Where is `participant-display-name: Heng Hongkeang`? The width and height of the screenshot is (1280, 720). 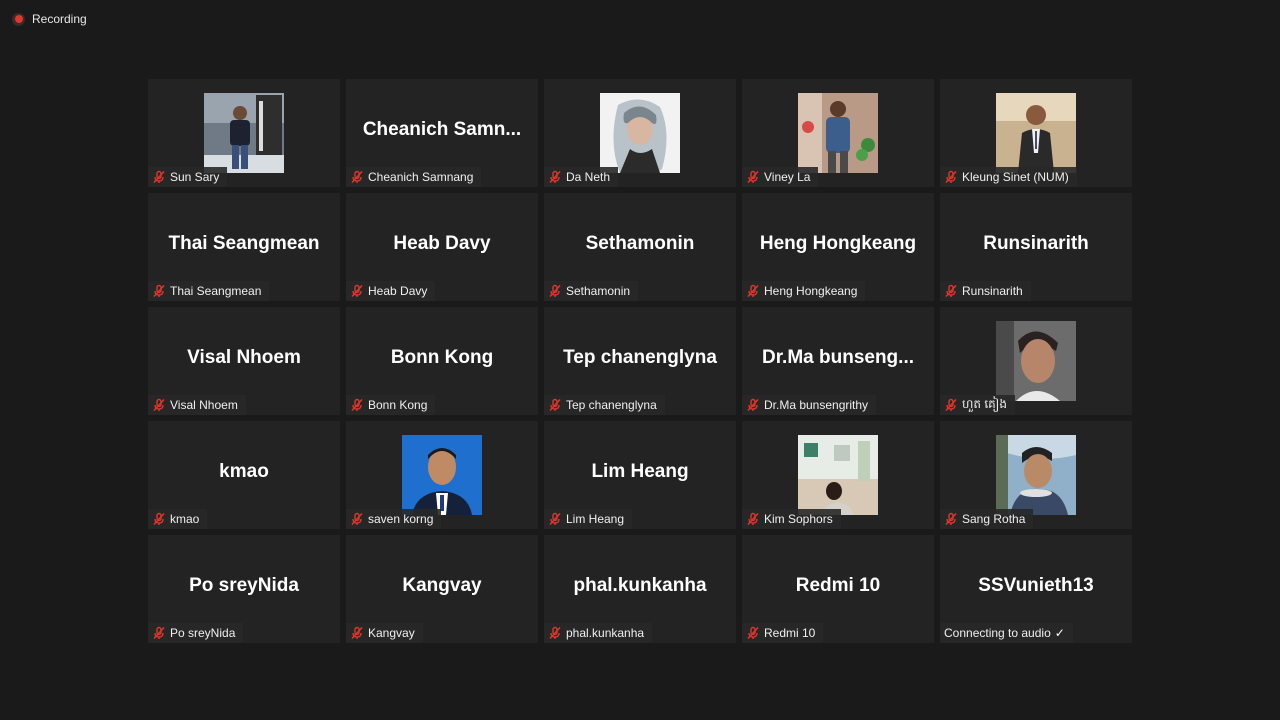 participant-display-name: Heng Hongkeang is located at coordinates (838, 243).